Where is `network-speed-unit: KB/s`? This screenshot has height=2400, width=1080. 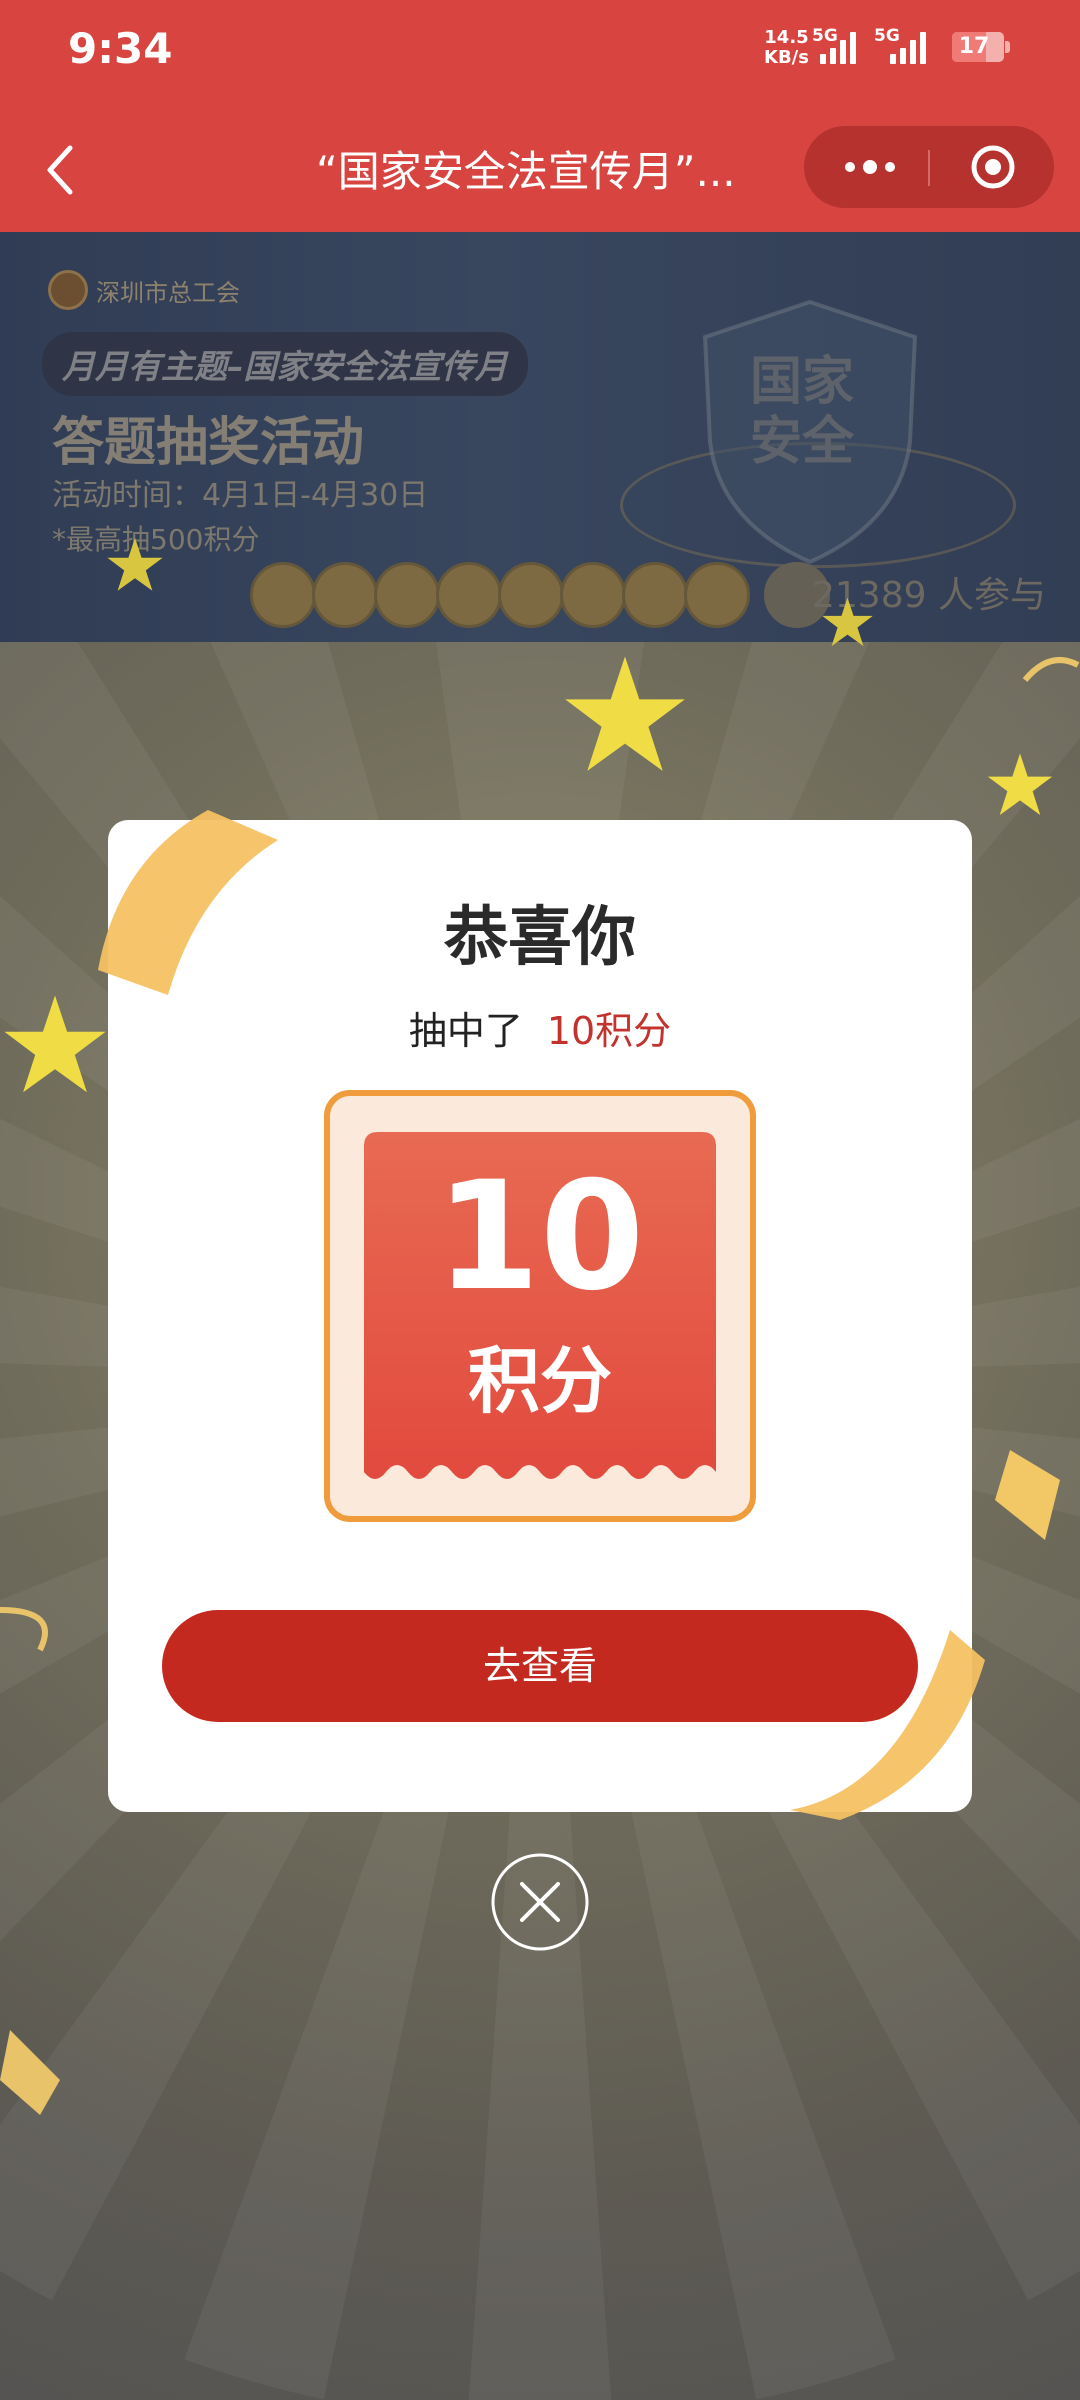
network-speed-unit: KB/s is located at coordinates (786, 57).